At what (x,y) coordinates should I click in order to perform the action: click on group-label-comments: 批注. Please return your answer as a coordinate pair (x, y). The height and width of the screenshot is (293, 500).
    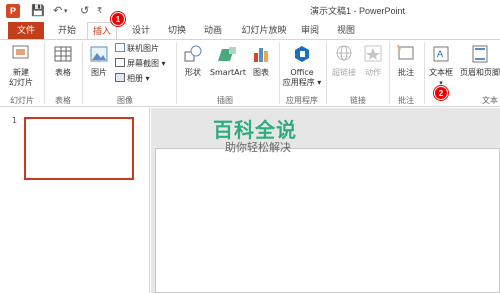
    Looking at the image, I should click on (406, 100).